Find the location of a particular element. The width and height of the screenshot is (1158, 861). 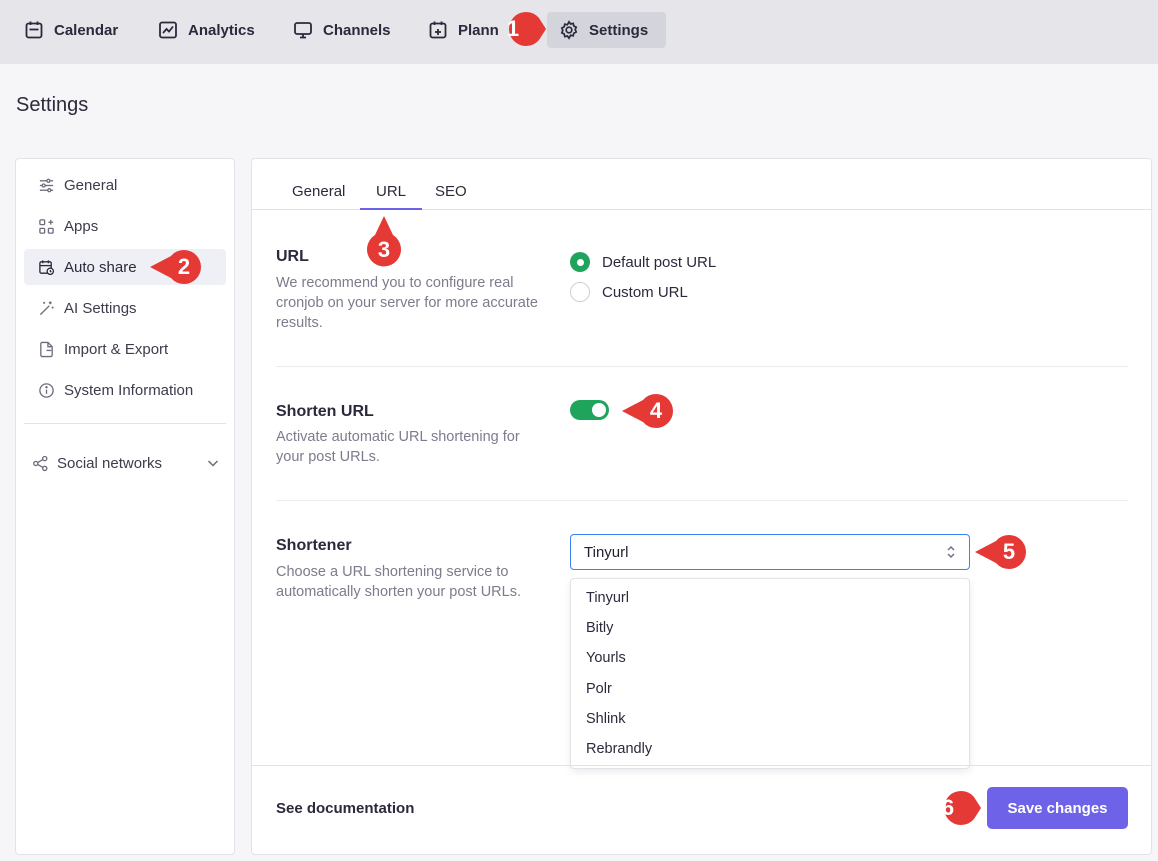

sidebar-divider is located at coordinates (125, 423).